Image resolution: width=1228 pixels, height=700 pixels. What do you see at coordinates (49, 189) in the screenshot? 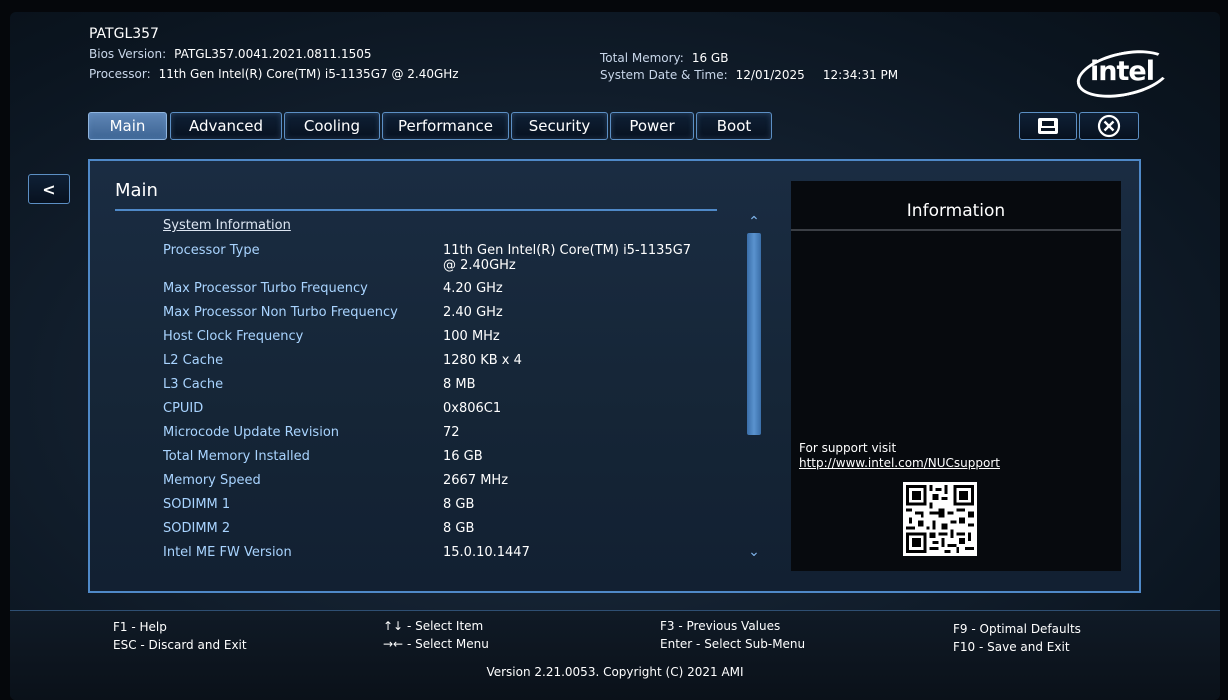
I see `back-button: <` at bounding box center [49, 189].